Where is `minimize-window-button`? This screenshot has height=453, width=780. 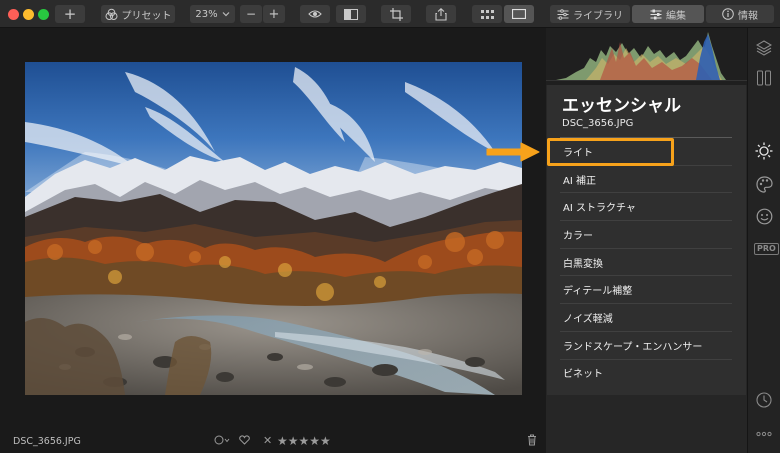
minimize-window-button is located at coordinates (28, 14).